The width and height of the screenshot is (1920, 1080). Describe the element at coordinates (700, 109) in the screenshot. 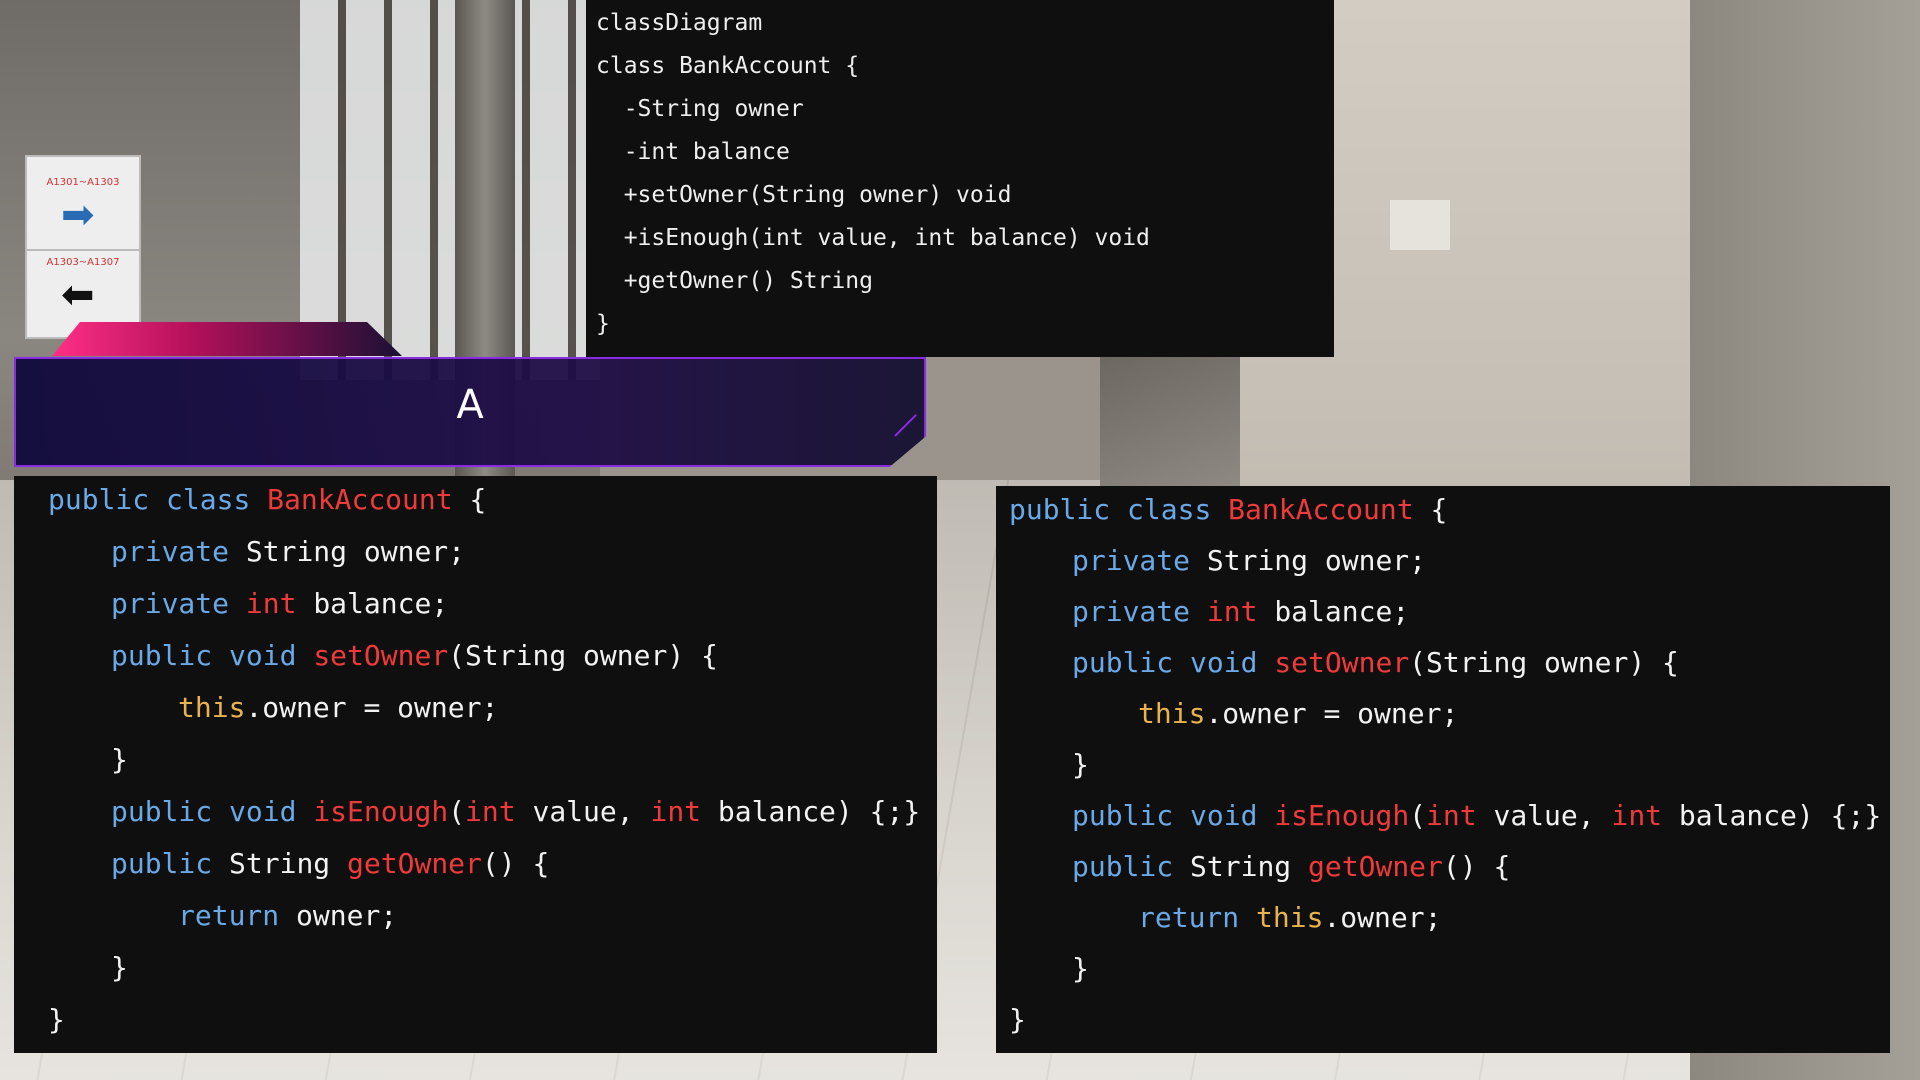

I see `uml-line: -String owner` at that location.